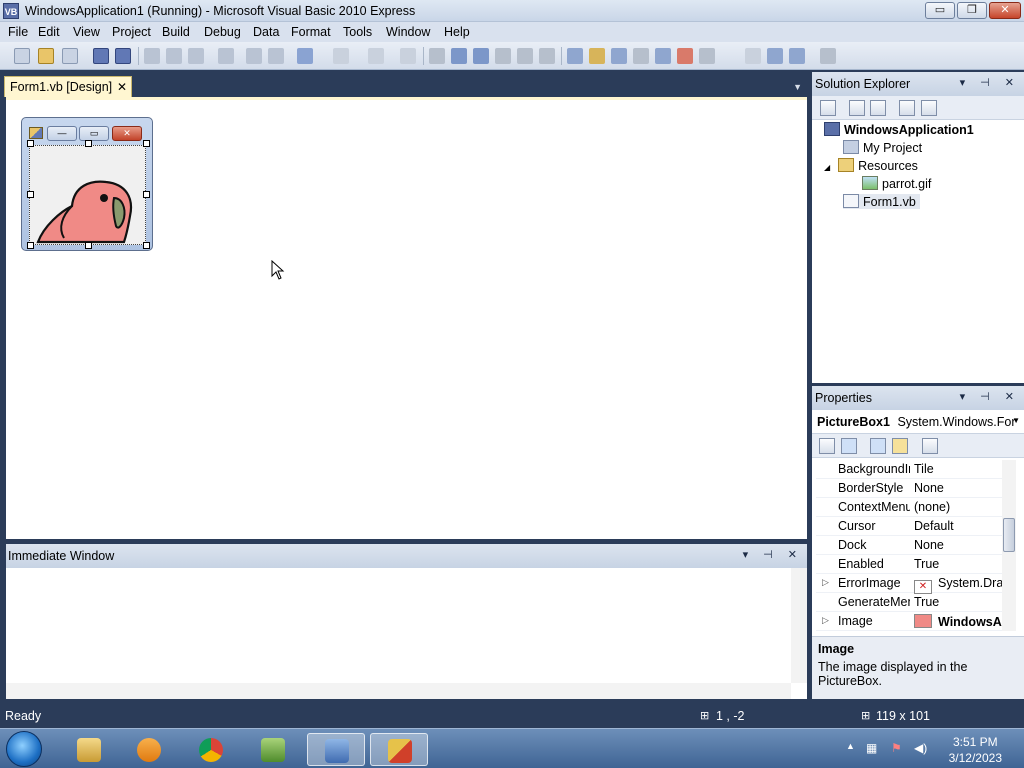 Image resolution: width=1024 pixels, height=768 pixels. What do you see at coordinates (685, 56) in the screenshot?
I see `error-list-icon` at bounding box center [685, 56].